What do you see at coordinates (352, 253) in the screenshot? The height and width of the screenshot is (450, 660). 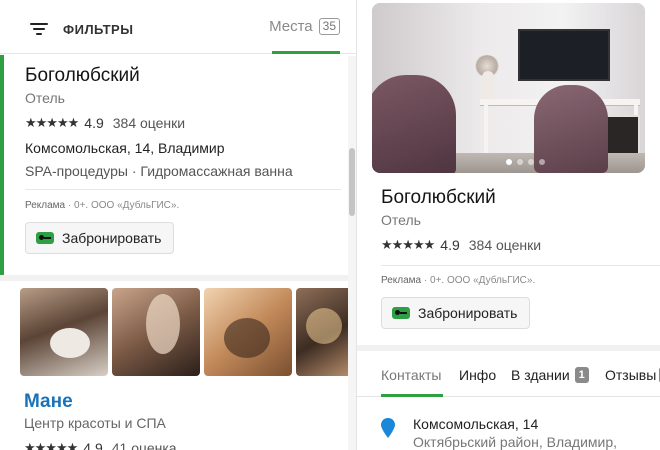 I see `list-scrollbar` at bounding box center [352, 253].